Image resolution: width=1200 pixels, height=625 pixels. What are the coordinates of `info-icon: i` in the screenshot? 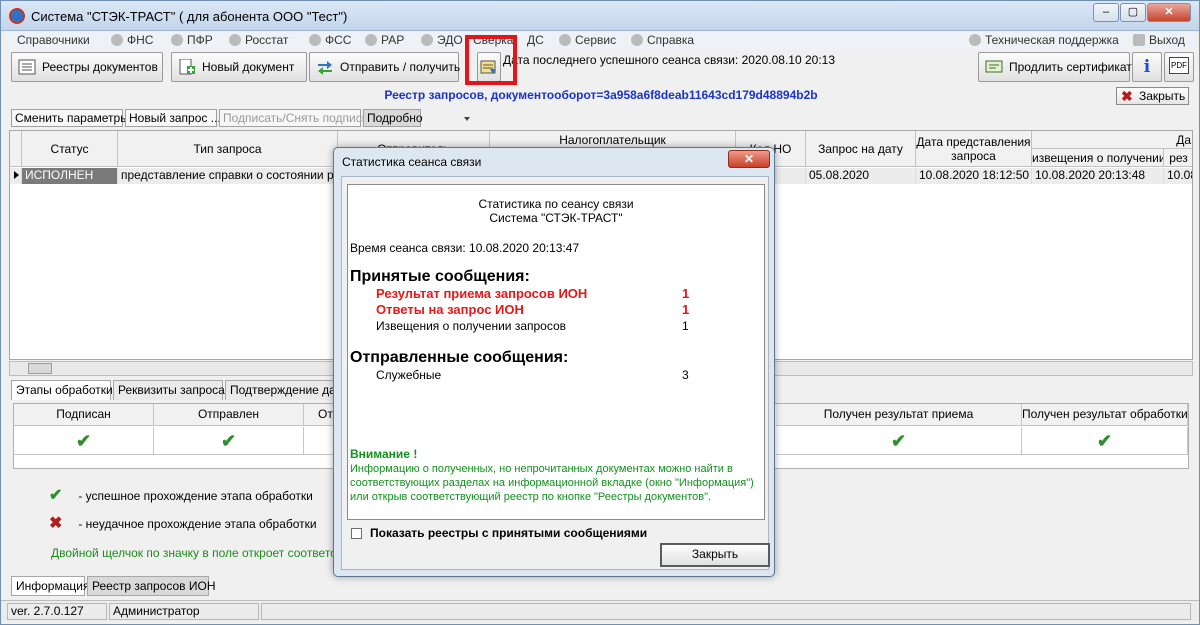 It's located at (1147, 67).